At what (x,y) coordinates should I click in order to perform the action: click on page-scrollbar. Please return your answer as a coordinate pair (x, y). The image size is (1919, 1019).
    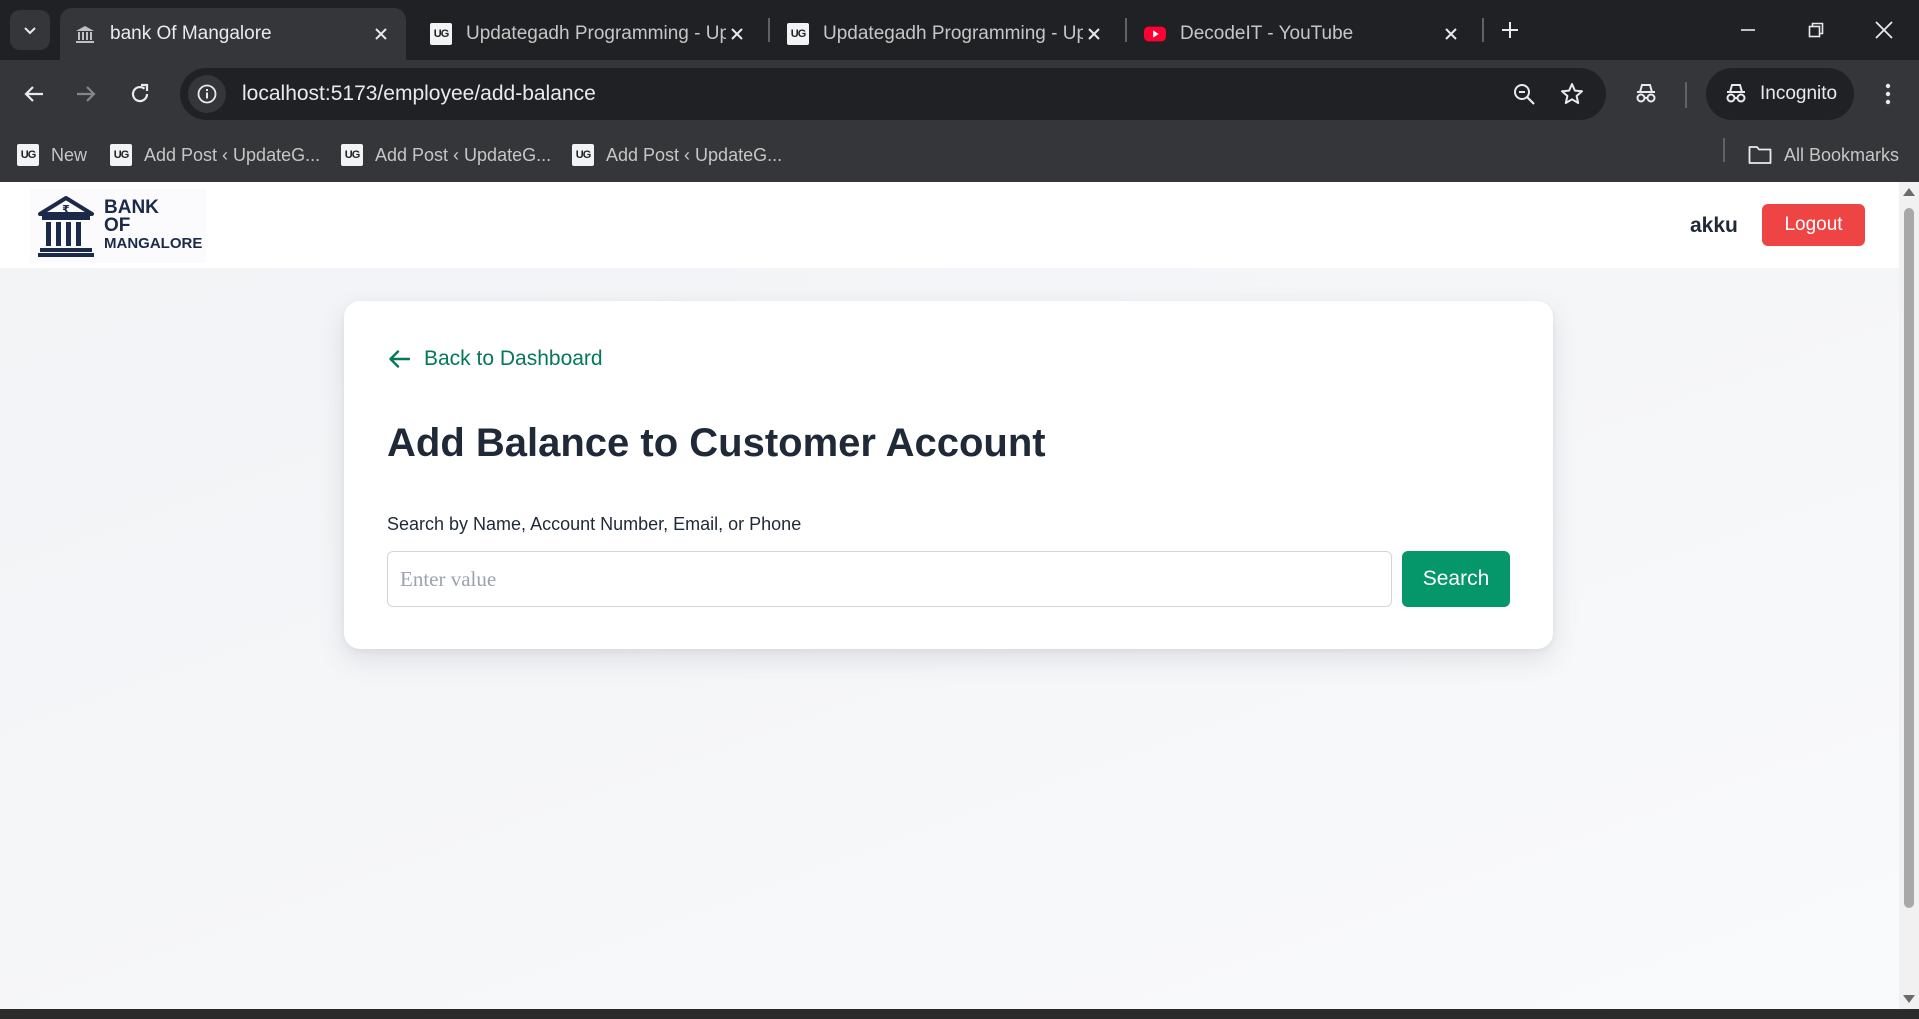
    Looking at the image, I should click on (1909, 595).